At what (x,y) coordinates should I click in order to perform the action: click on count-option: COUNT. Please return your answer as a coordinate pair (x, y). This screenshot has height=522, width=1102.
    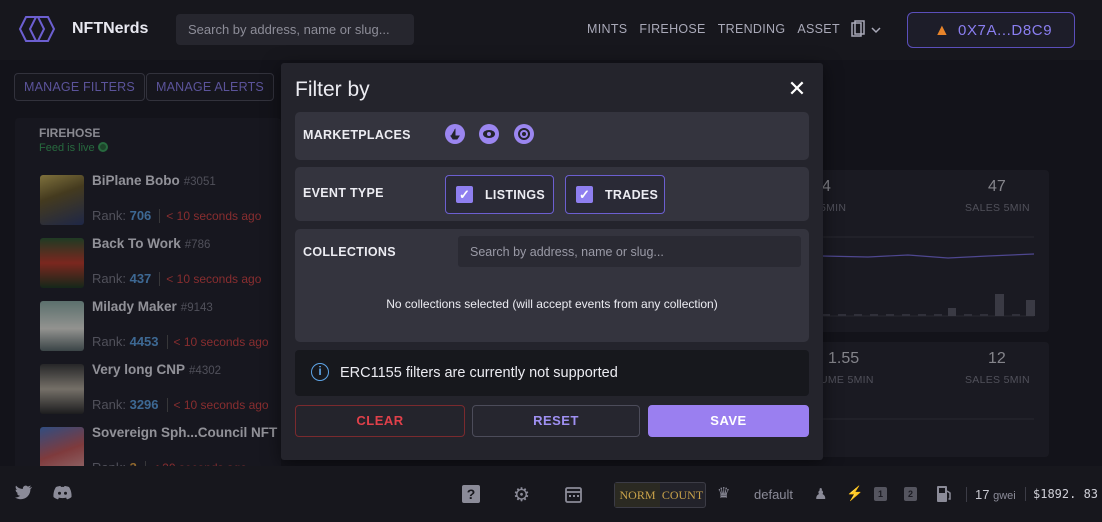
    Looking at the image, I should click on (682, 495).